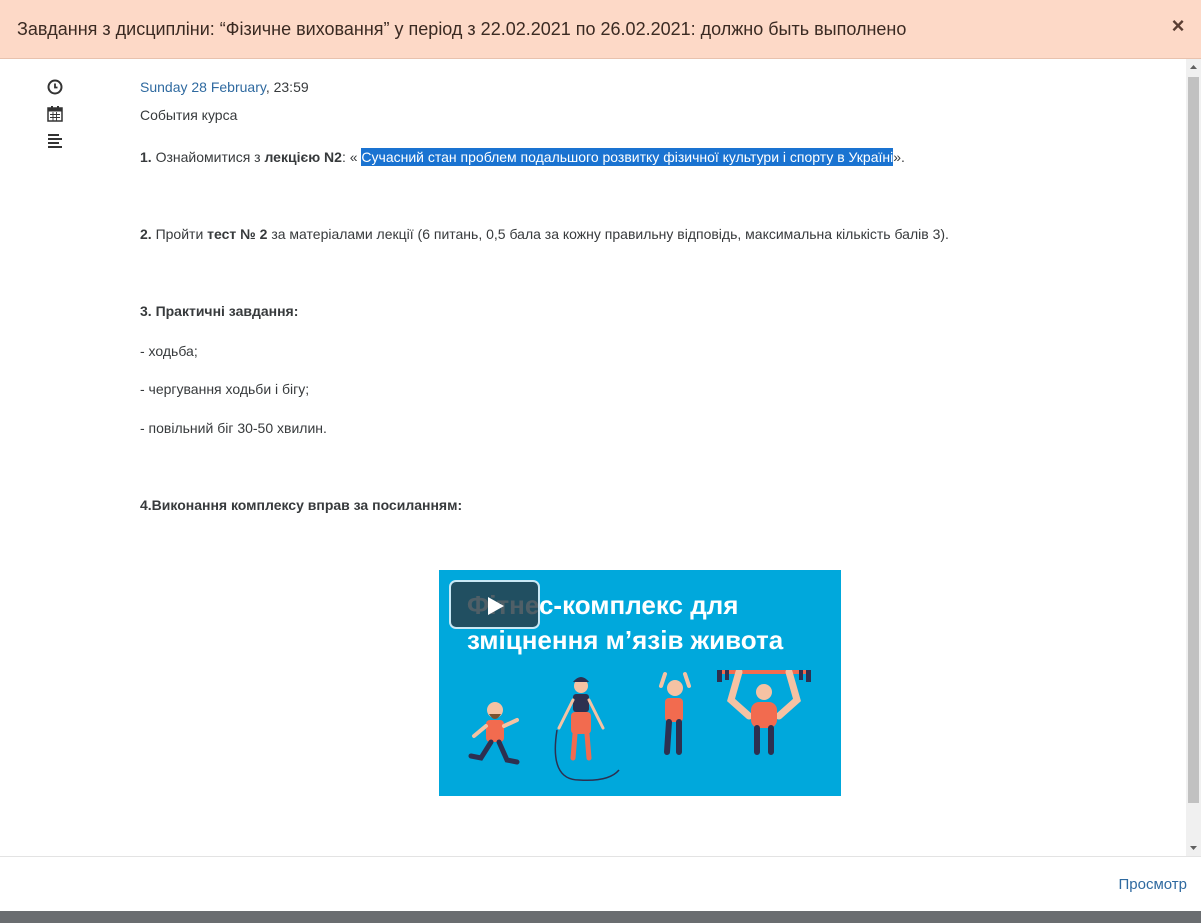  What do you see at coordinates (351, 157) in the screenshot?
I see `task-1-text-b: : «` at bounding box center [351, 157].